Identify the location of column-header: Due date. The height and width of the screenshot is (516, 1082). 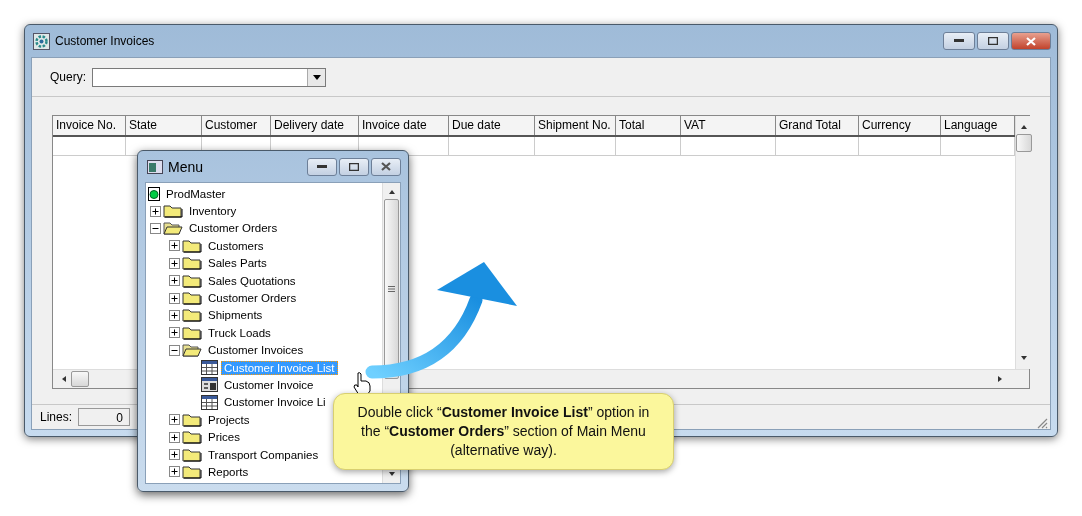
(492, 125).